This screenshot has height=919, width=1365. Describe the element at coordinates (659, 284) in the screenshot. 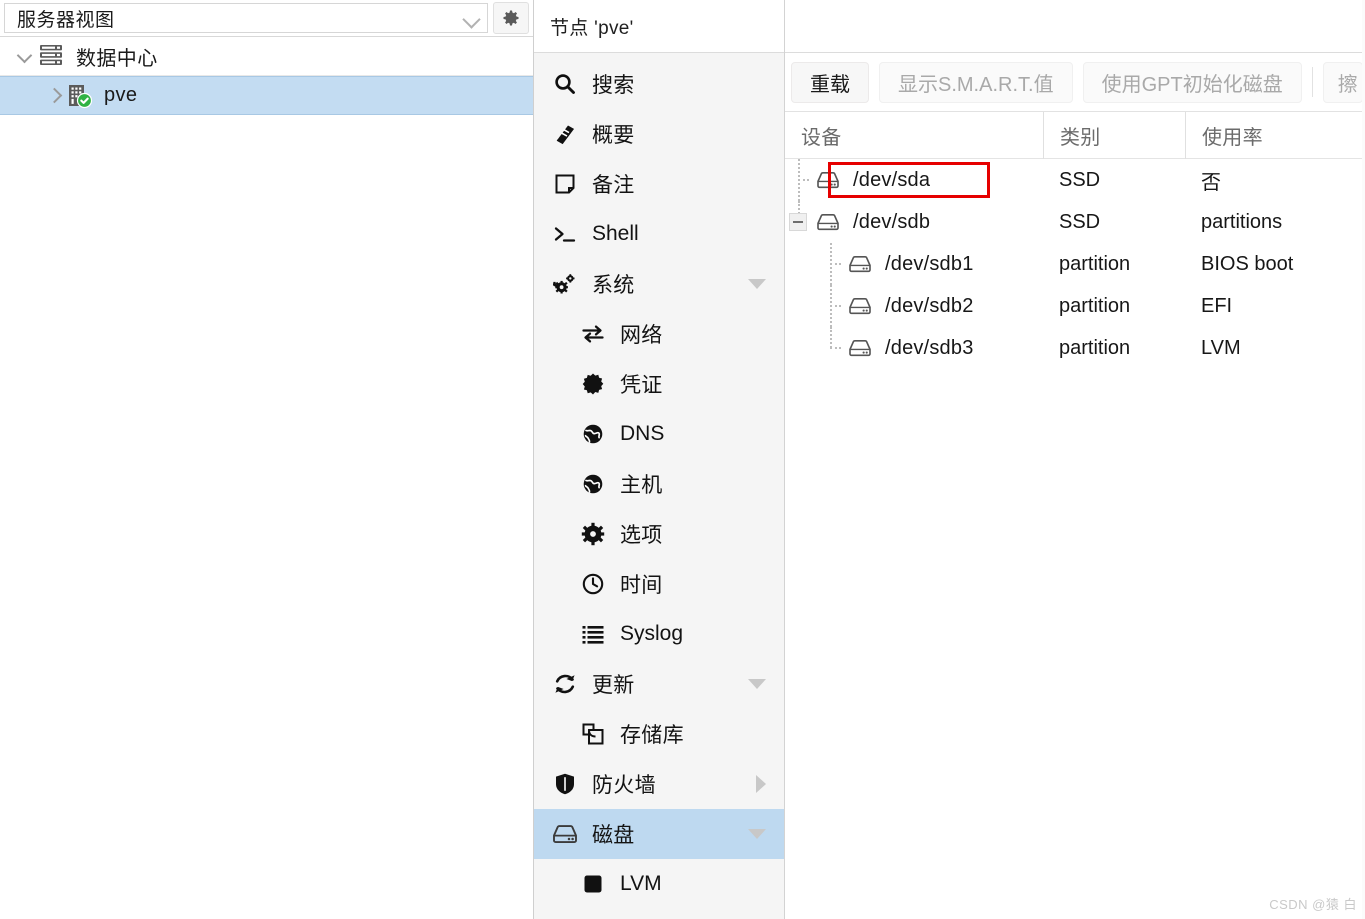

I see `menu-item-system: 系统` at that location.